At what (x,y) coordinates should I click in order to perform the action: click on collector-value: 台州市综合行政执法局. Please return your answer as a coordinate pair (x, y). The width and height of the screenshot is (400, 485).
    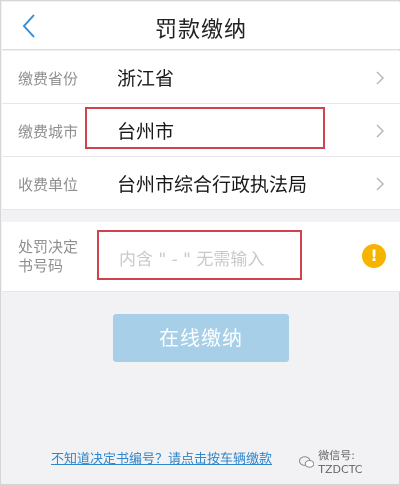
    Looking at the image, I should click on (212, 185).